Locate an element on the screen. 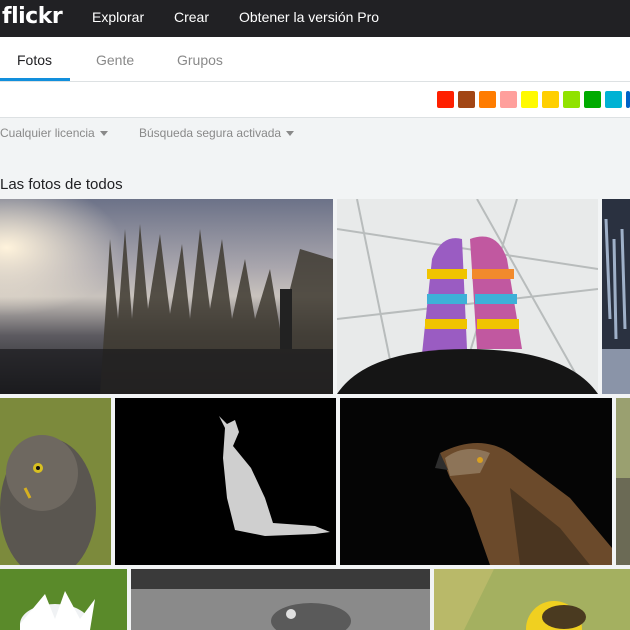 The height and width of the screenshot is (630, 630). bee-image is located at coordinates (532, 599).